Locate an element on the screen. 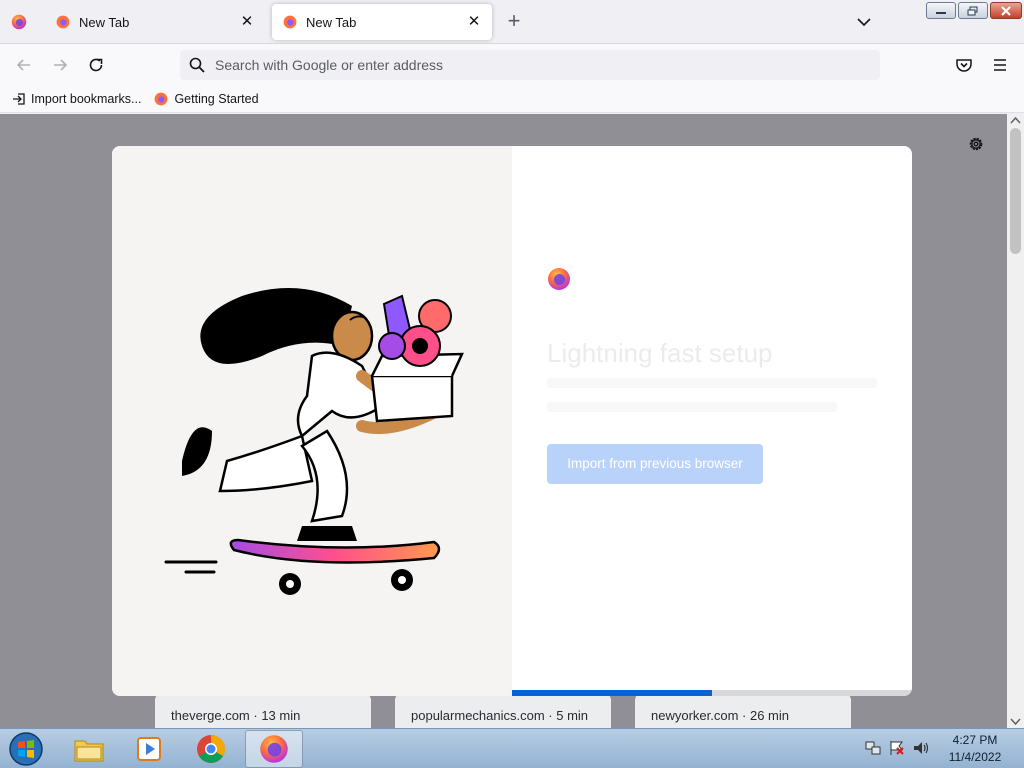  import-icon is located at coordinates (19, 99).